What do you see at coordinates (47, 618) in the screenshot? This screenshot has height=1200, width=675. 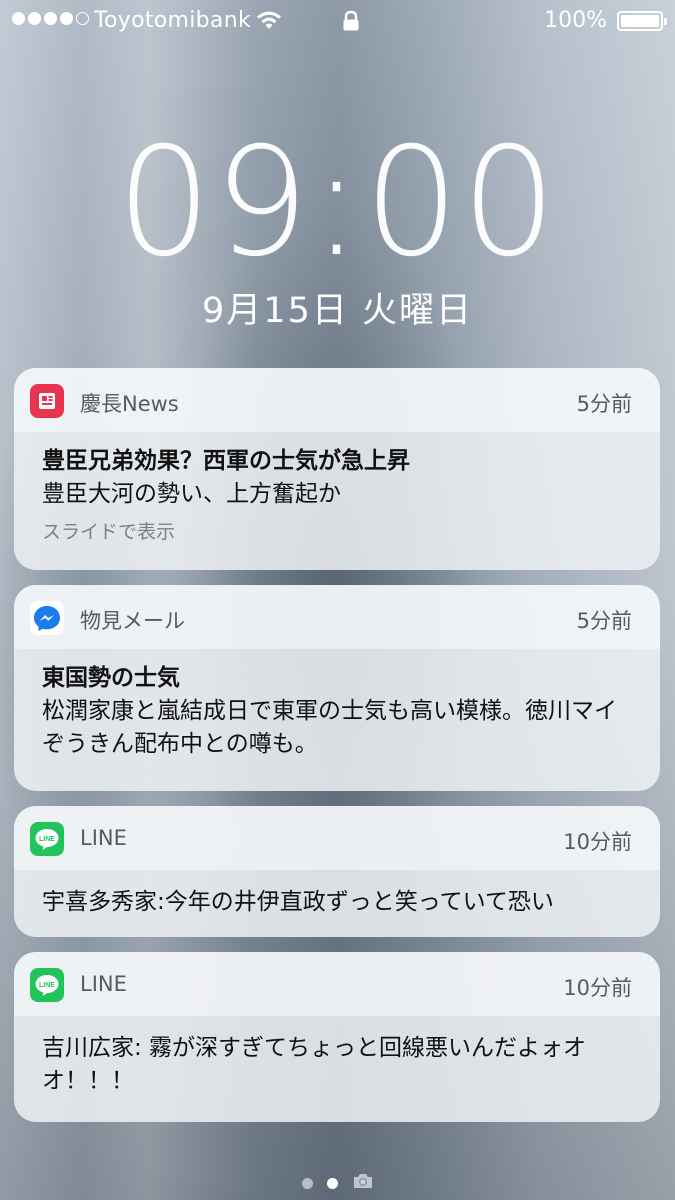 I see `messenger-icon` at bounding box center [47, 618].